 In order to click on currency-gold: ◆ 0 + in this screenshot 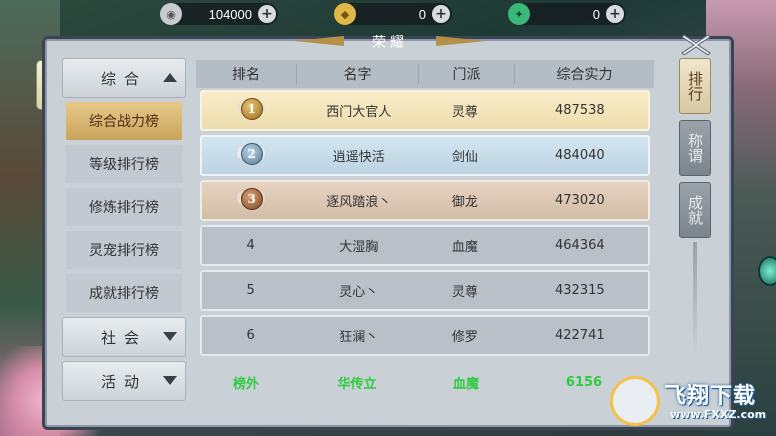, I will do `click(393, 14)`.